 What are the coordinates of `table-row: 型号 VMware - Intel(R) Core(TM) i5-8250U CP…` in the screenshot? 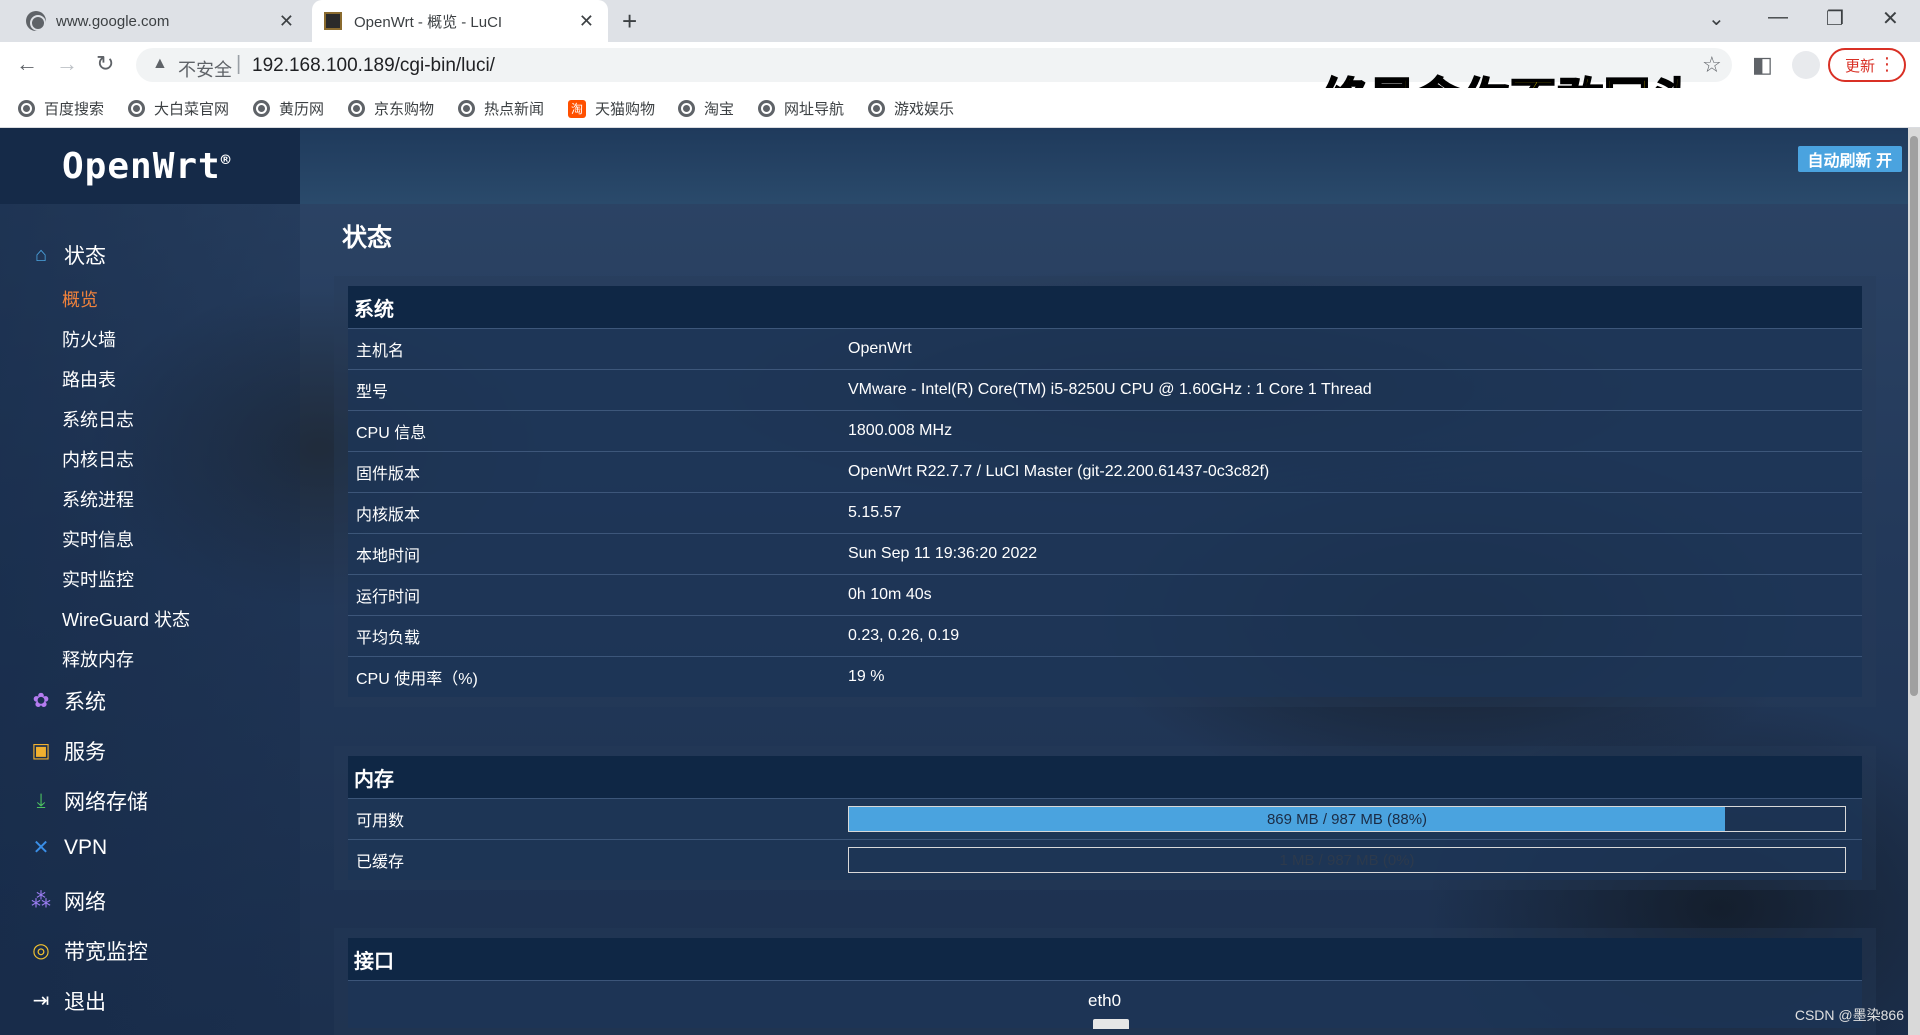 It's located at (1105, 389).